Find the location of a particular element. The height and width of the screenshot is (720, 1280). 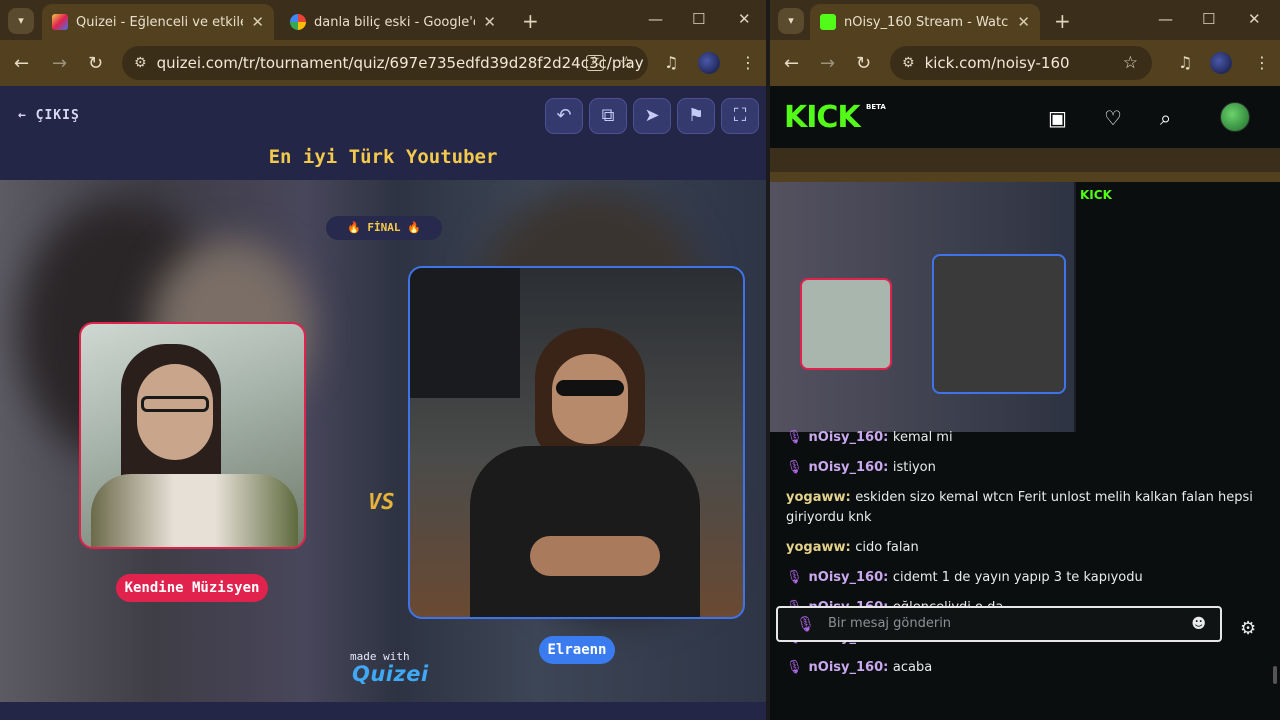

person-jacket is located at coordinates (194, 510).